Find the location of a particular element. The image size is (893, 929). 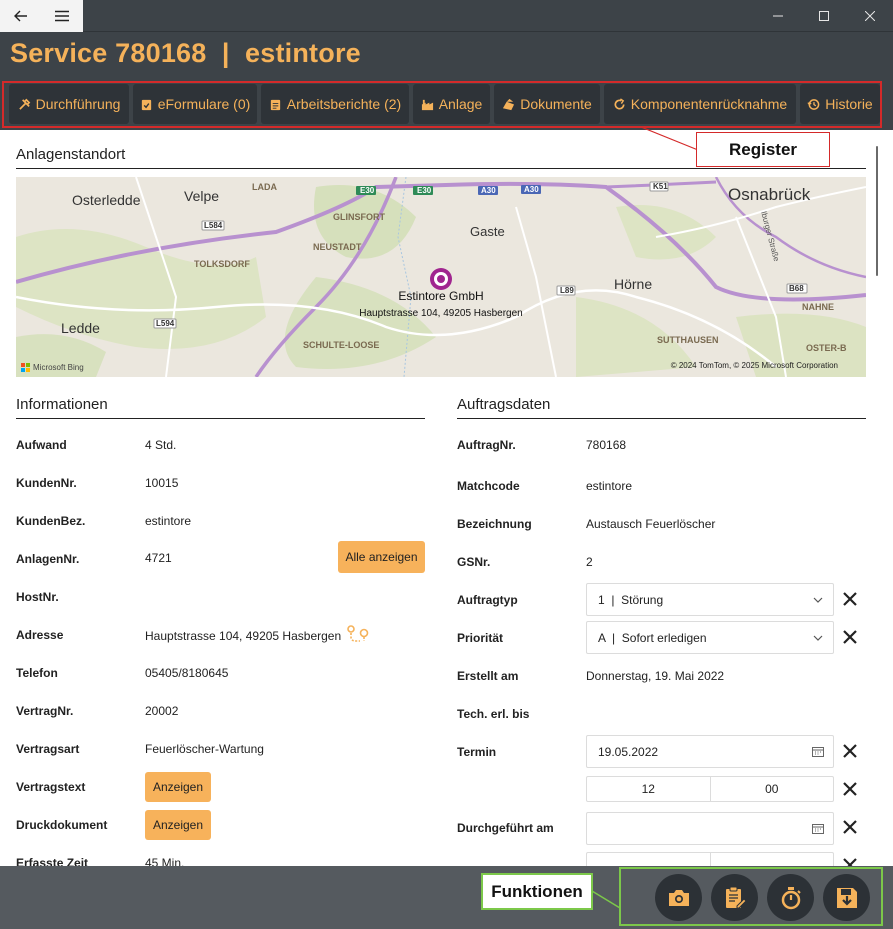

info-label: Vertragstext is located at coordinates (51, 787).